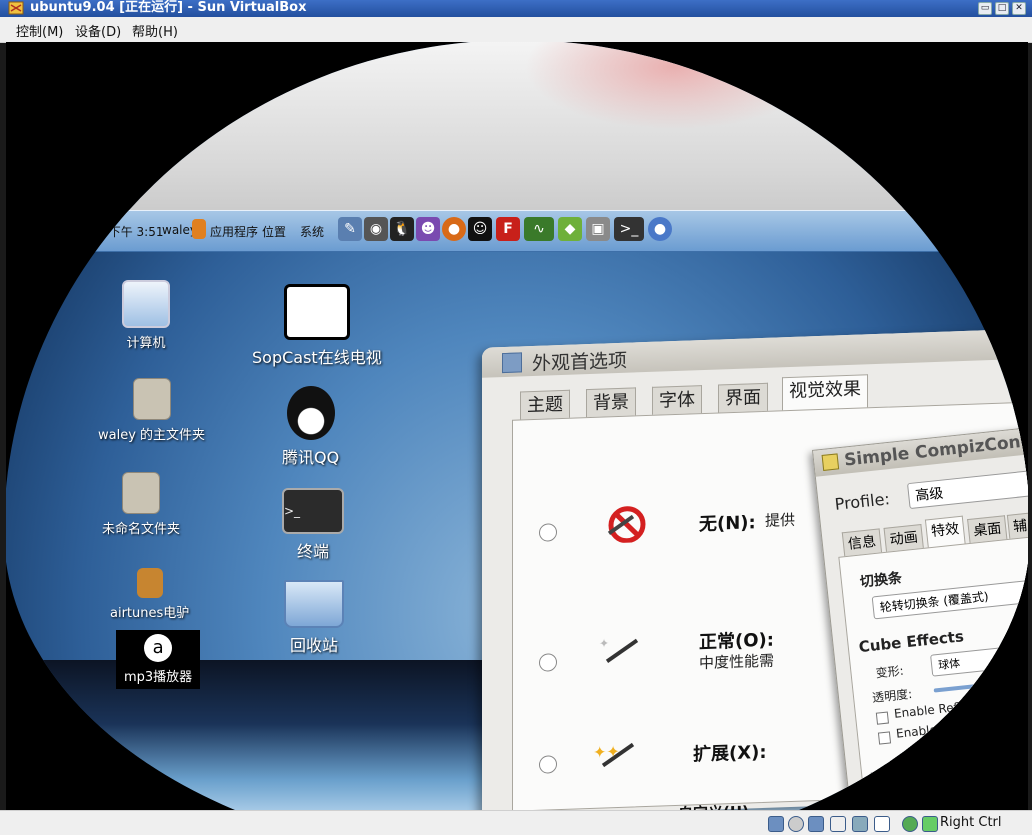  Describe the element at coordinates (619, 650) in the screenshot. I see `magic-wand-icon: ✦` at that location.